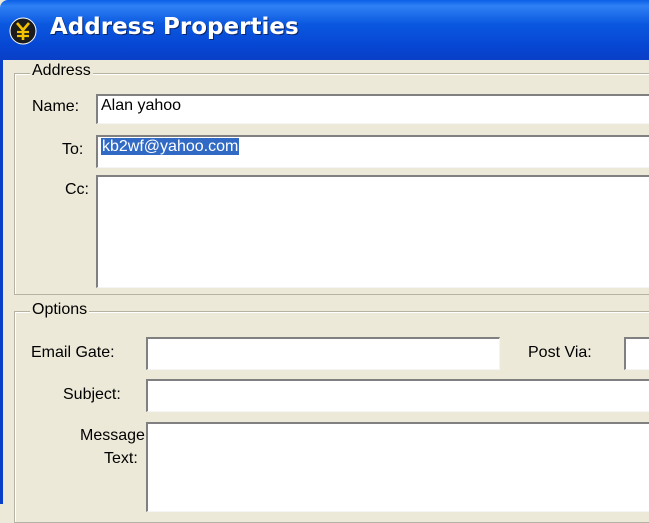 Image resolution: width=649 pixels, height=523 pixels. What do you see at coordinates (397, 467) in the screenshot?
I see `message-text-field` at bounding box center [397, 467].